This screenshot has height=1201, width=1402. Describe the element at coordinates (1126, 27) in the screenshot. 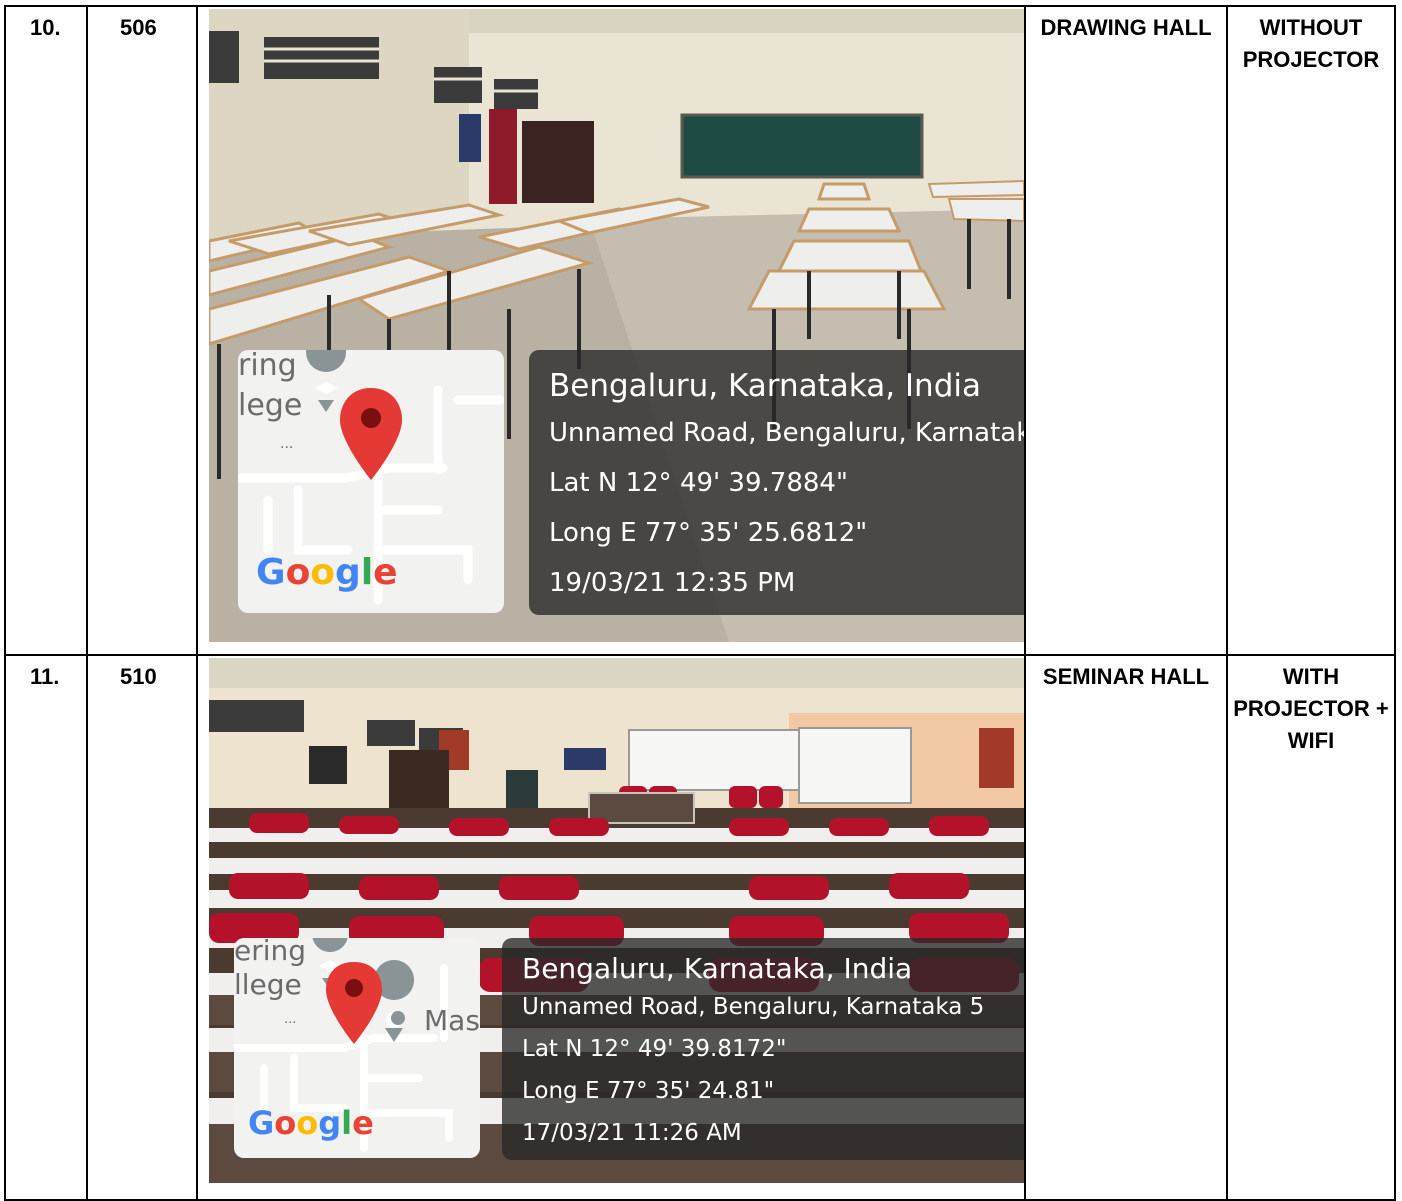

I see `room-type: DRAWING HALL` at that location.